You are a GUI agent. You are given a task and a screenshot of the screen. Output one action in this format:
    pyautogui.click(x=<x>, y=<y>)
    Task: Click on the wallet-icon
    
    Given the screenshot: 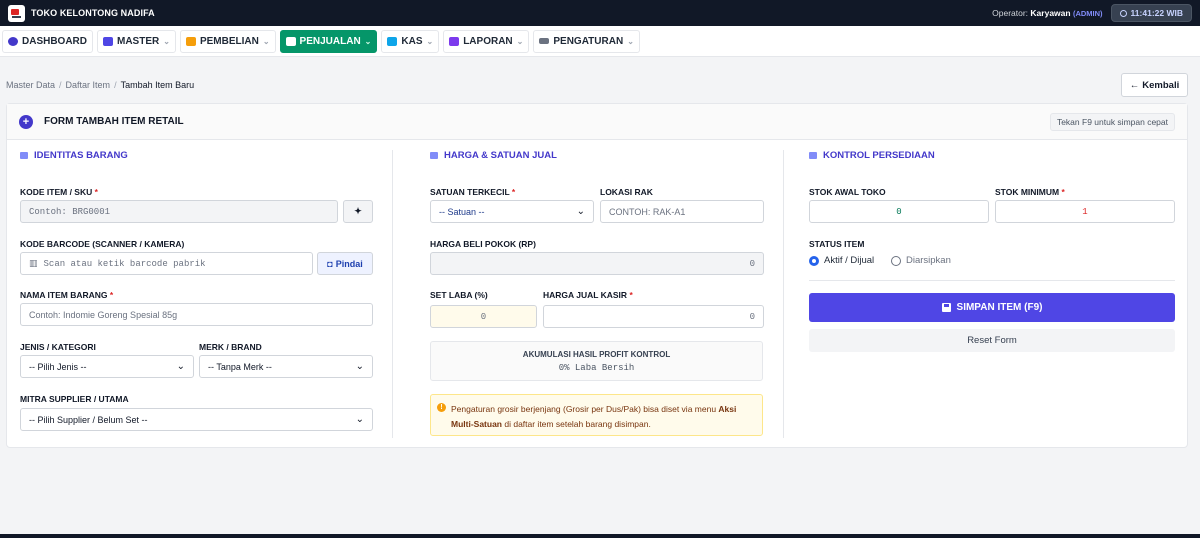 What is the action you would take?
    pyautogui.click(x=392, y=41)
    